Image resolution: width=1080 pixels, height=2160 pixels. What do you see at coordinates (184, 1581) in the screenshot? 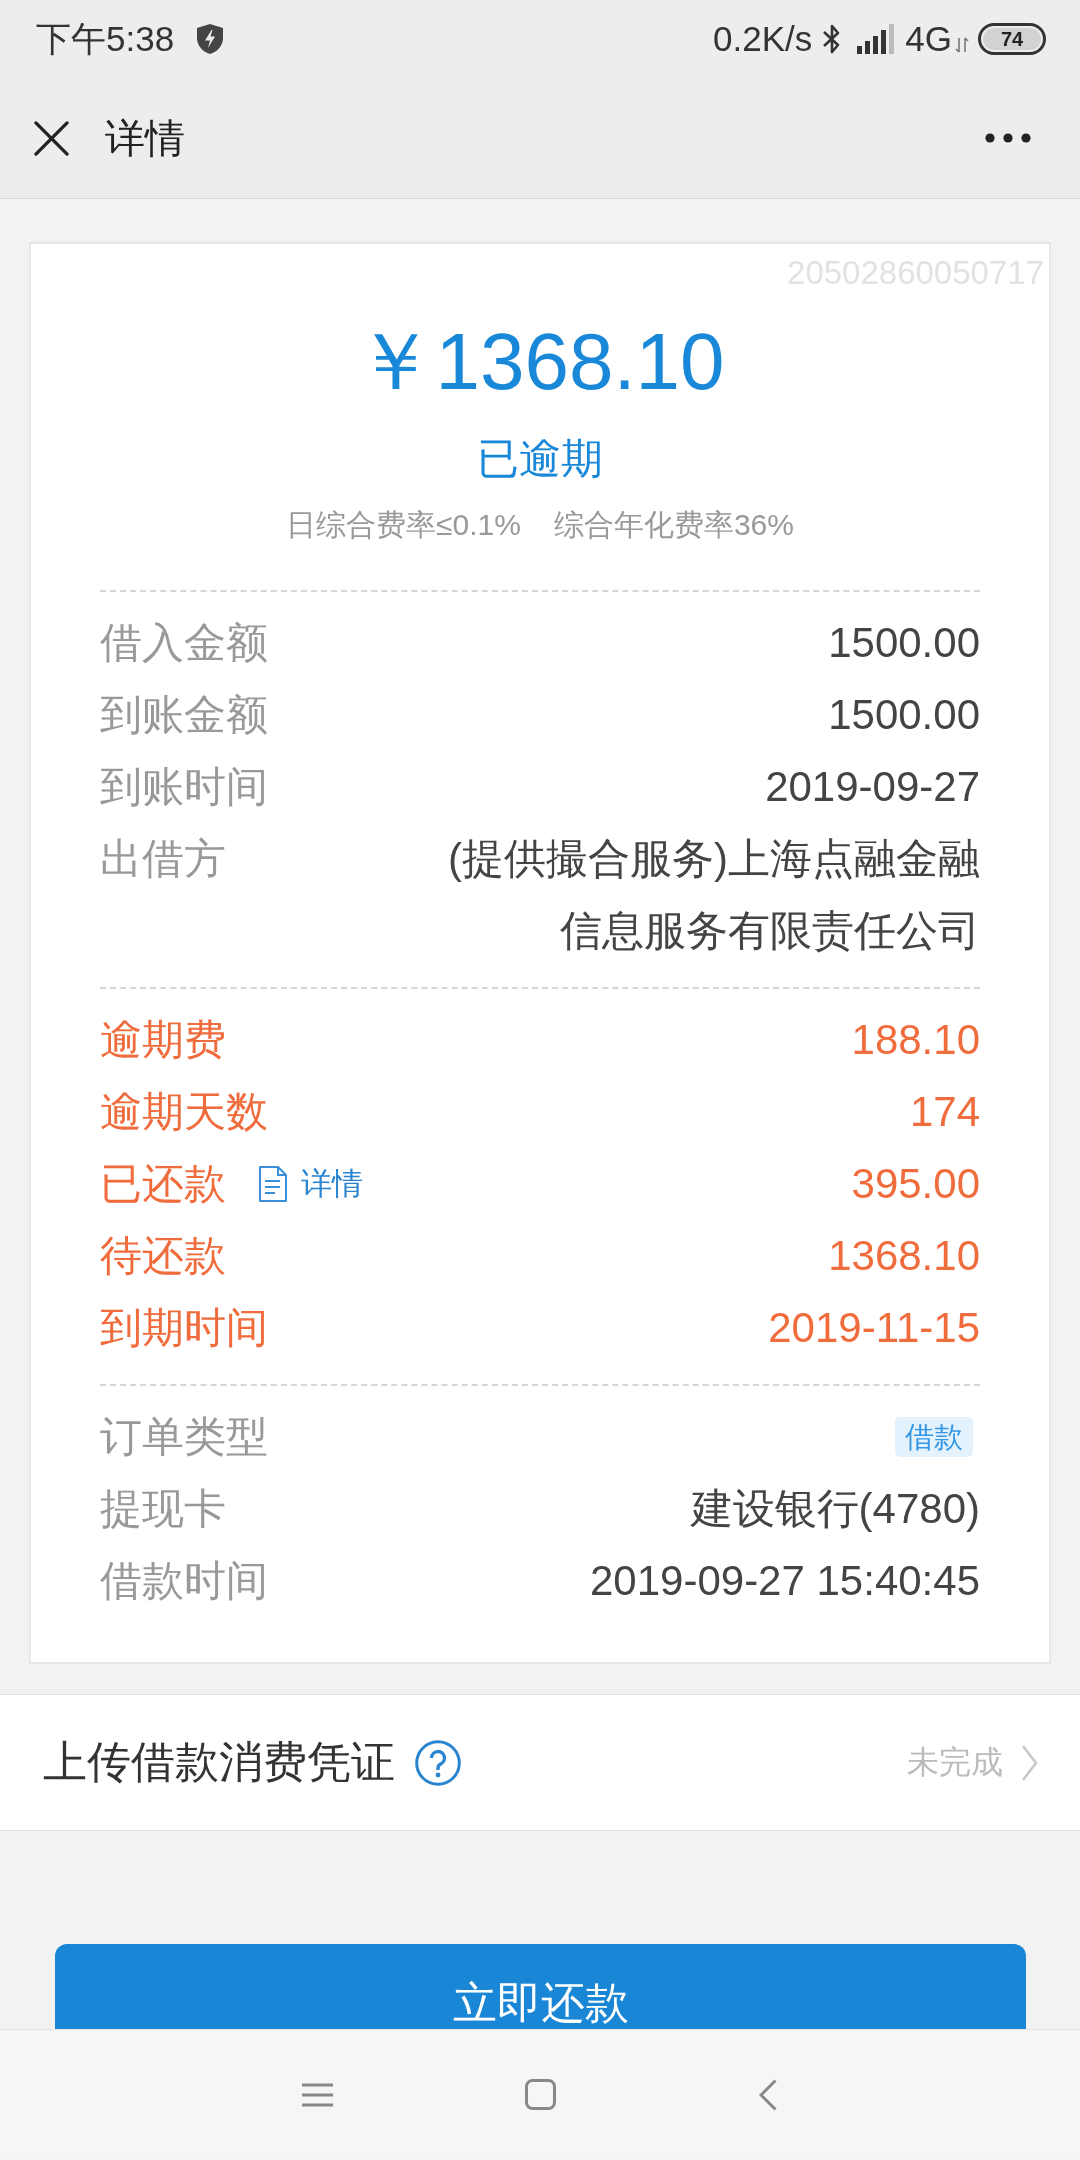
I see `row-label: 借款时间` at bounding box center [184, 1581].